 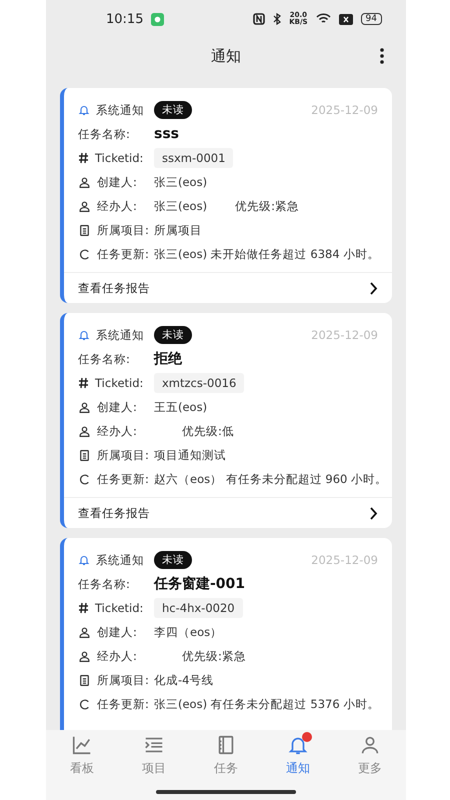 I want to click on ticket-id: hc-4hx-0020, so click(x=198, y=608).